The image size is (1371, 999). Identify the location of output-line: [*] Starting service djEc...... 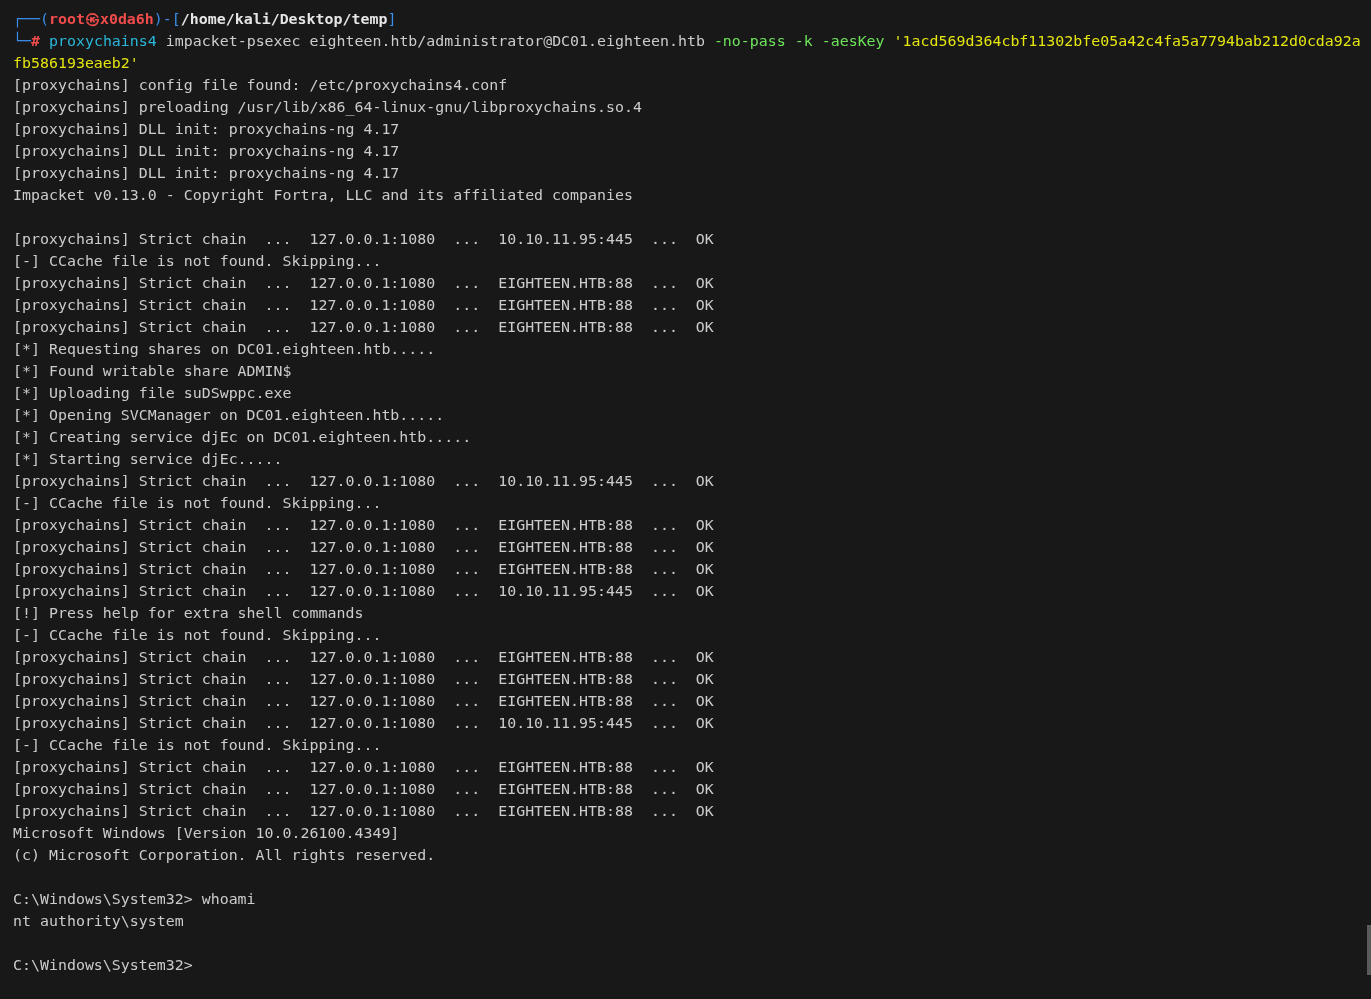
(148, 459).